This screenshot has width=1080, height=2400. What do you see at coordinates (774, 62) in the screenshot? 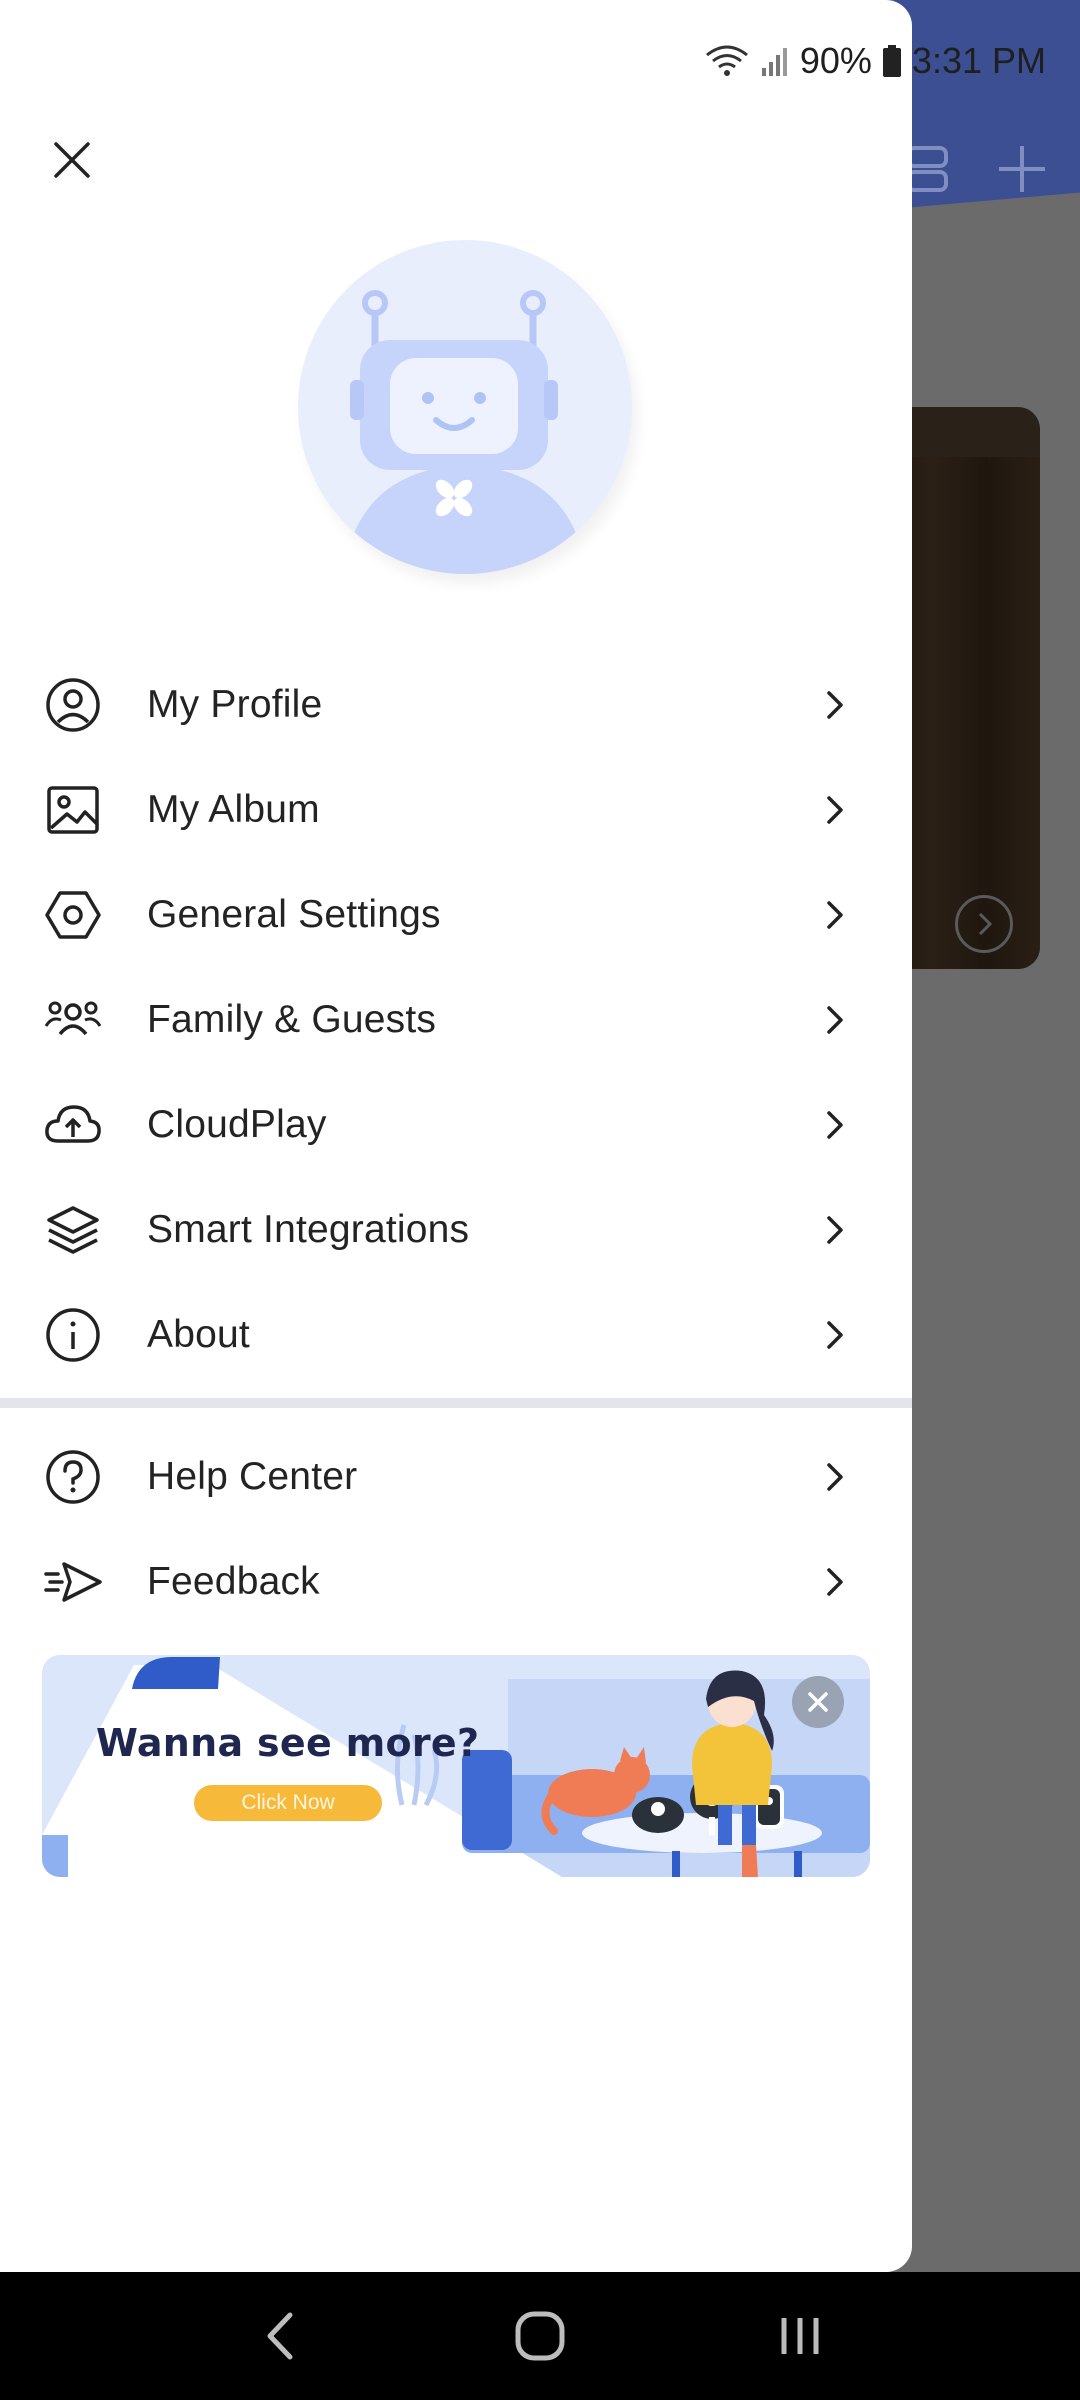
I see `signal-icon` at bounding box center [774, 62].